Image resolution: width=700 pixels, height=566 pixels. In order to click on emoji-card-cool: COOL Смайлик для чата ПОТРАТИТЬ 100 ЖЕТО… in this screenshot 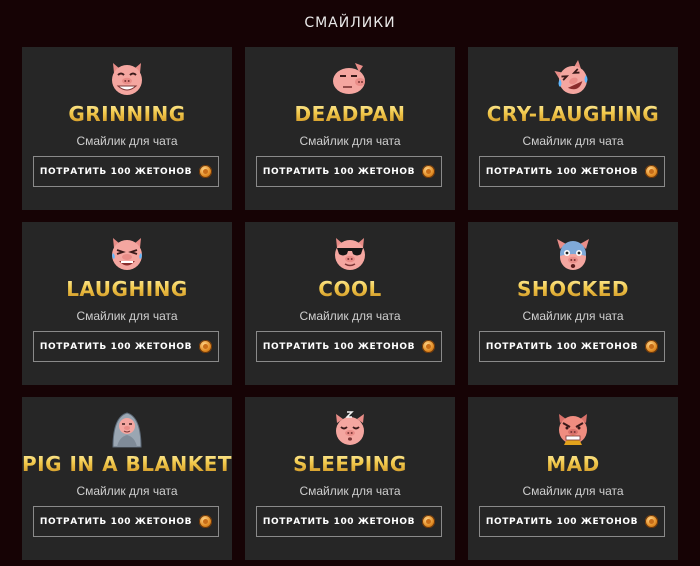, I will do `click(350, 303)`.